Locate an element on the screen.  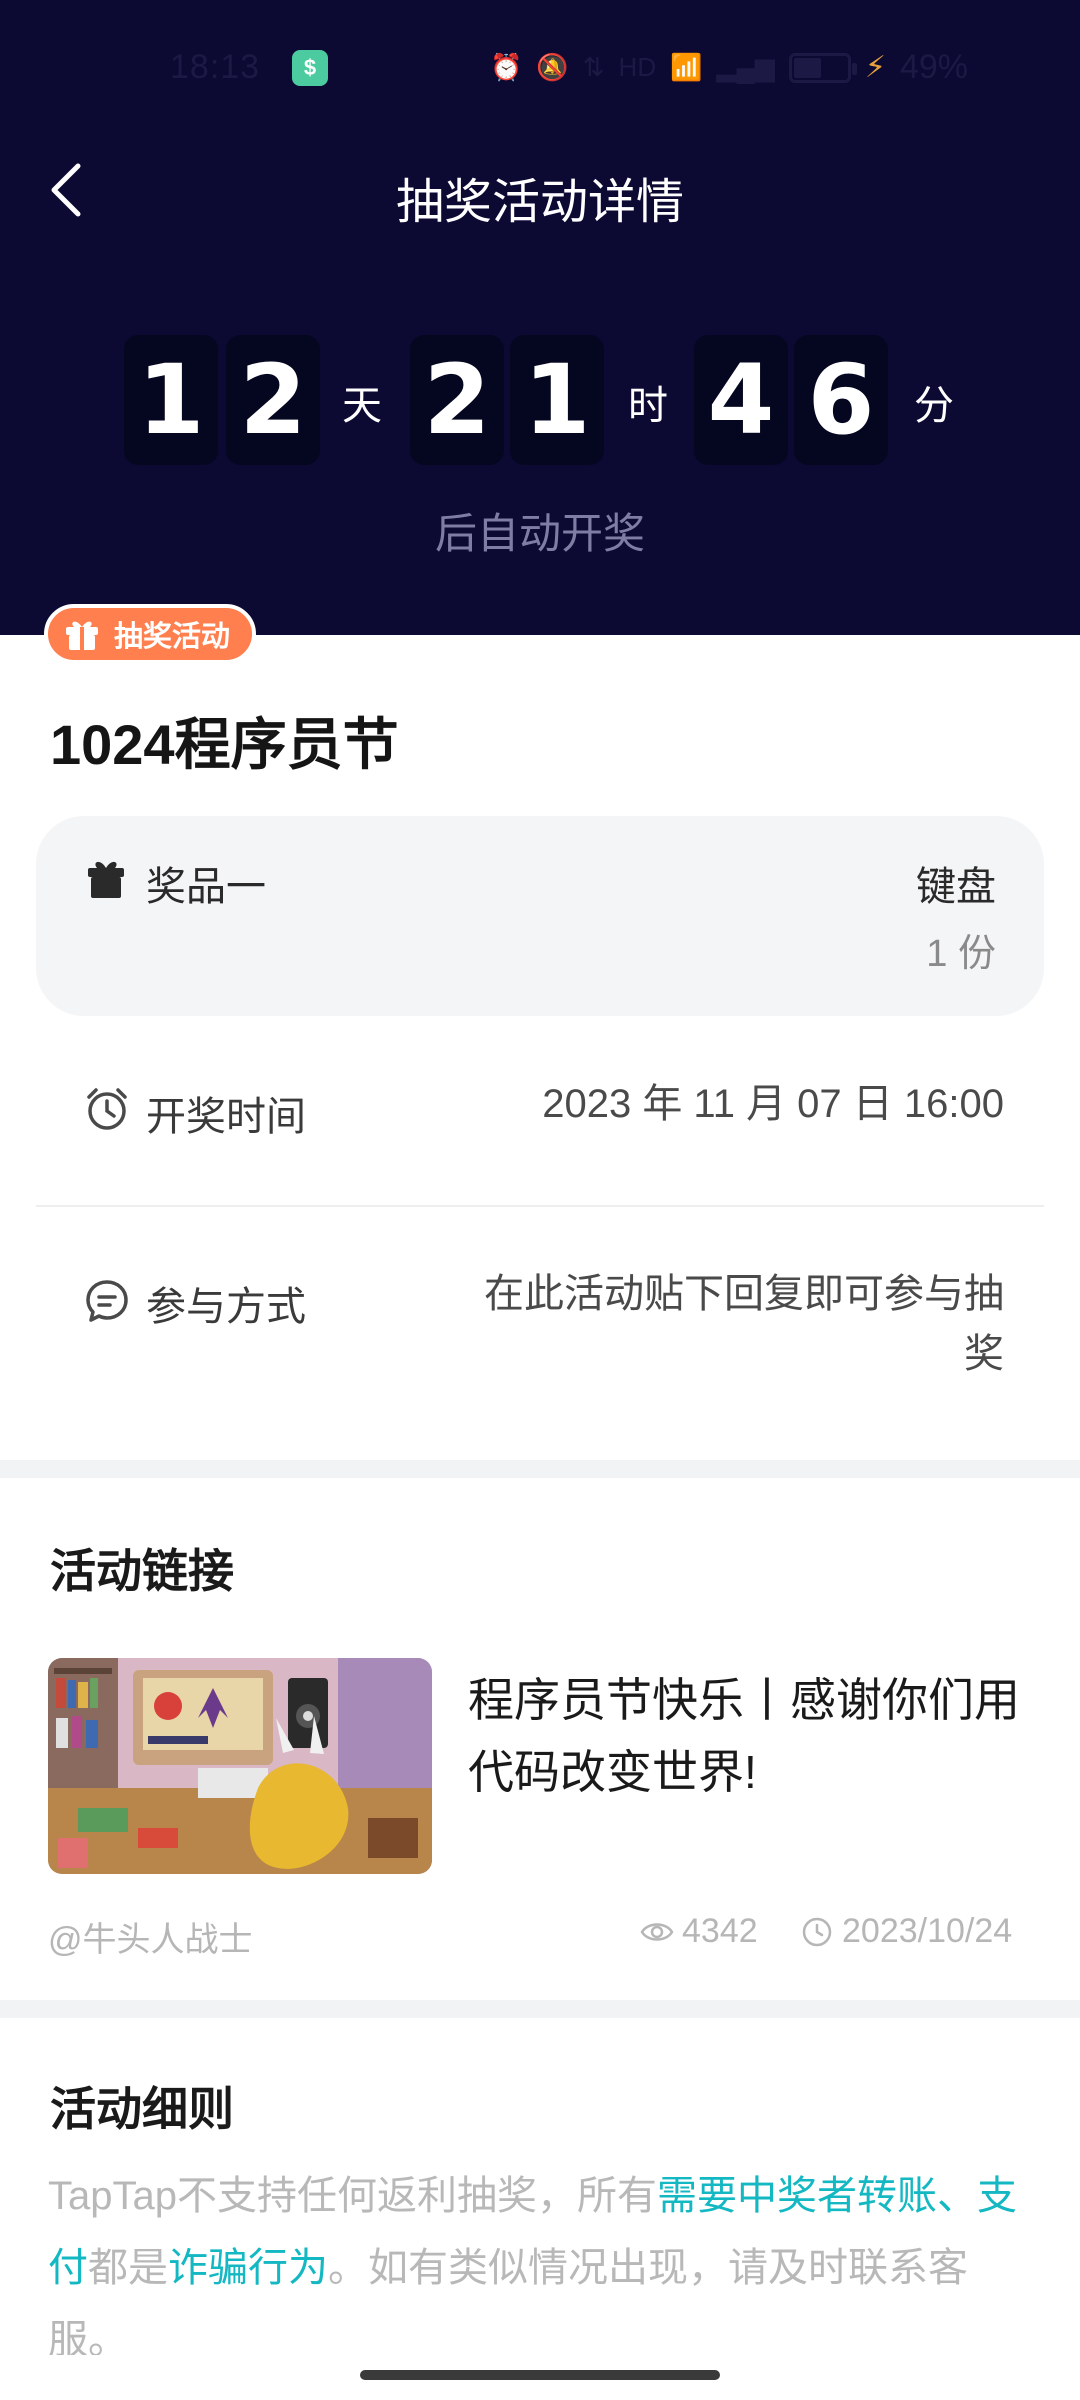
author-name: @牛头人战士 is located at coordinates (150, 1940).